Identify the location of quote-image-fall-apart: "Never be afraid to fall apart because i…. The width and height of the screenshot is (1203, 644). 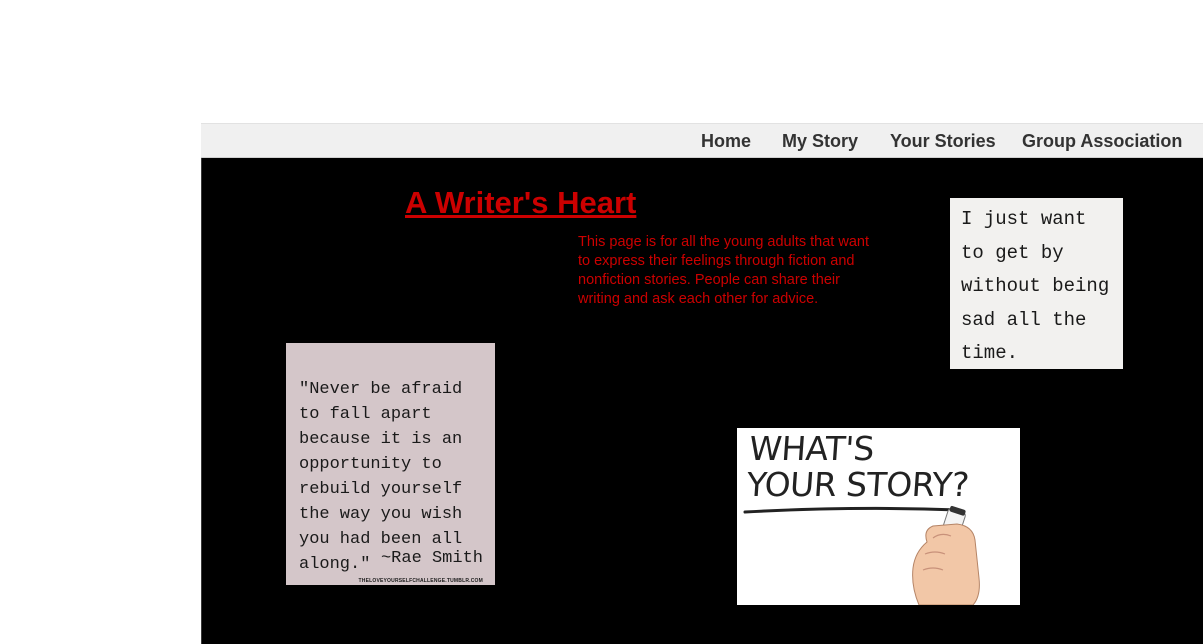
(390, 464).